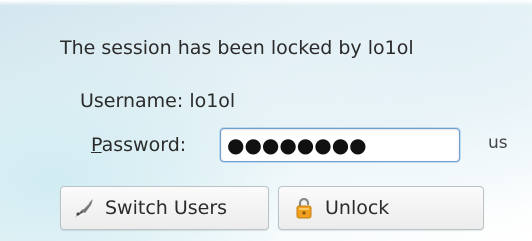 This screenshot has height=241, width=532. I want to click on unlock-label: Unlock, so click(357, 208).